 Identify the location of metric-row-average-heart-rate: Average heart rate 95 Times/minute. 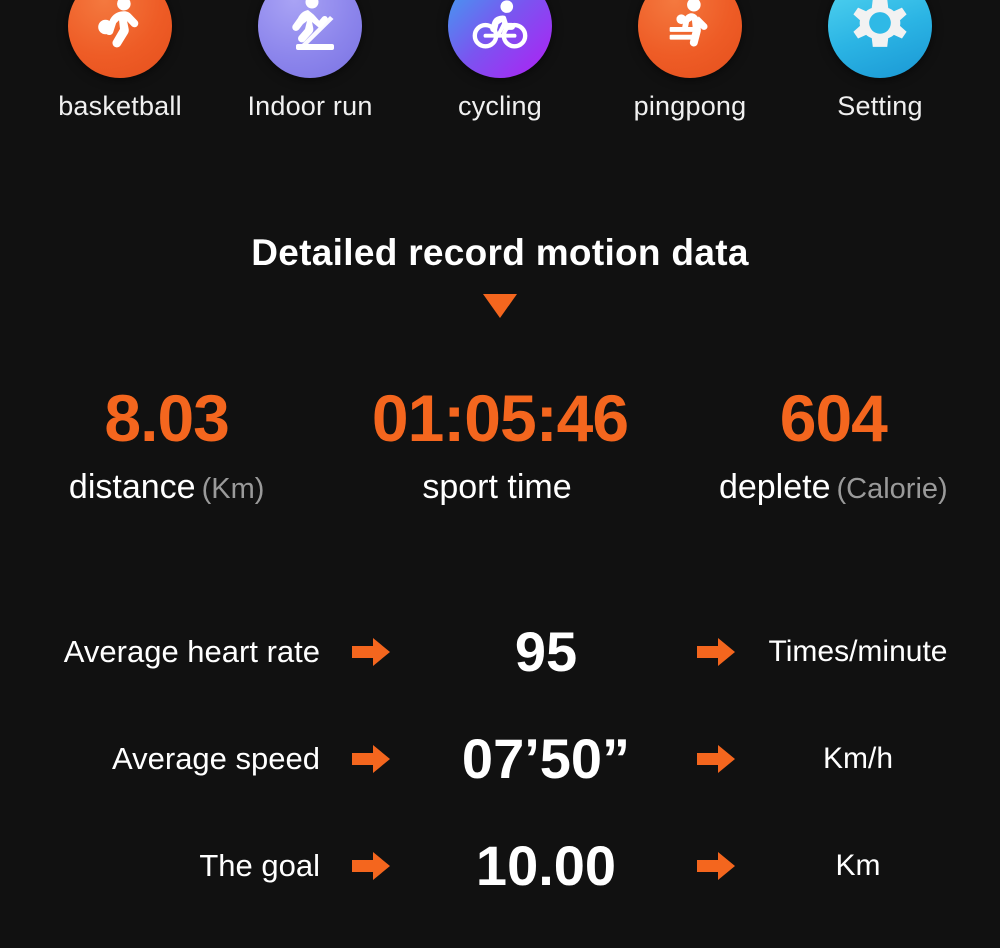
(500, 651).